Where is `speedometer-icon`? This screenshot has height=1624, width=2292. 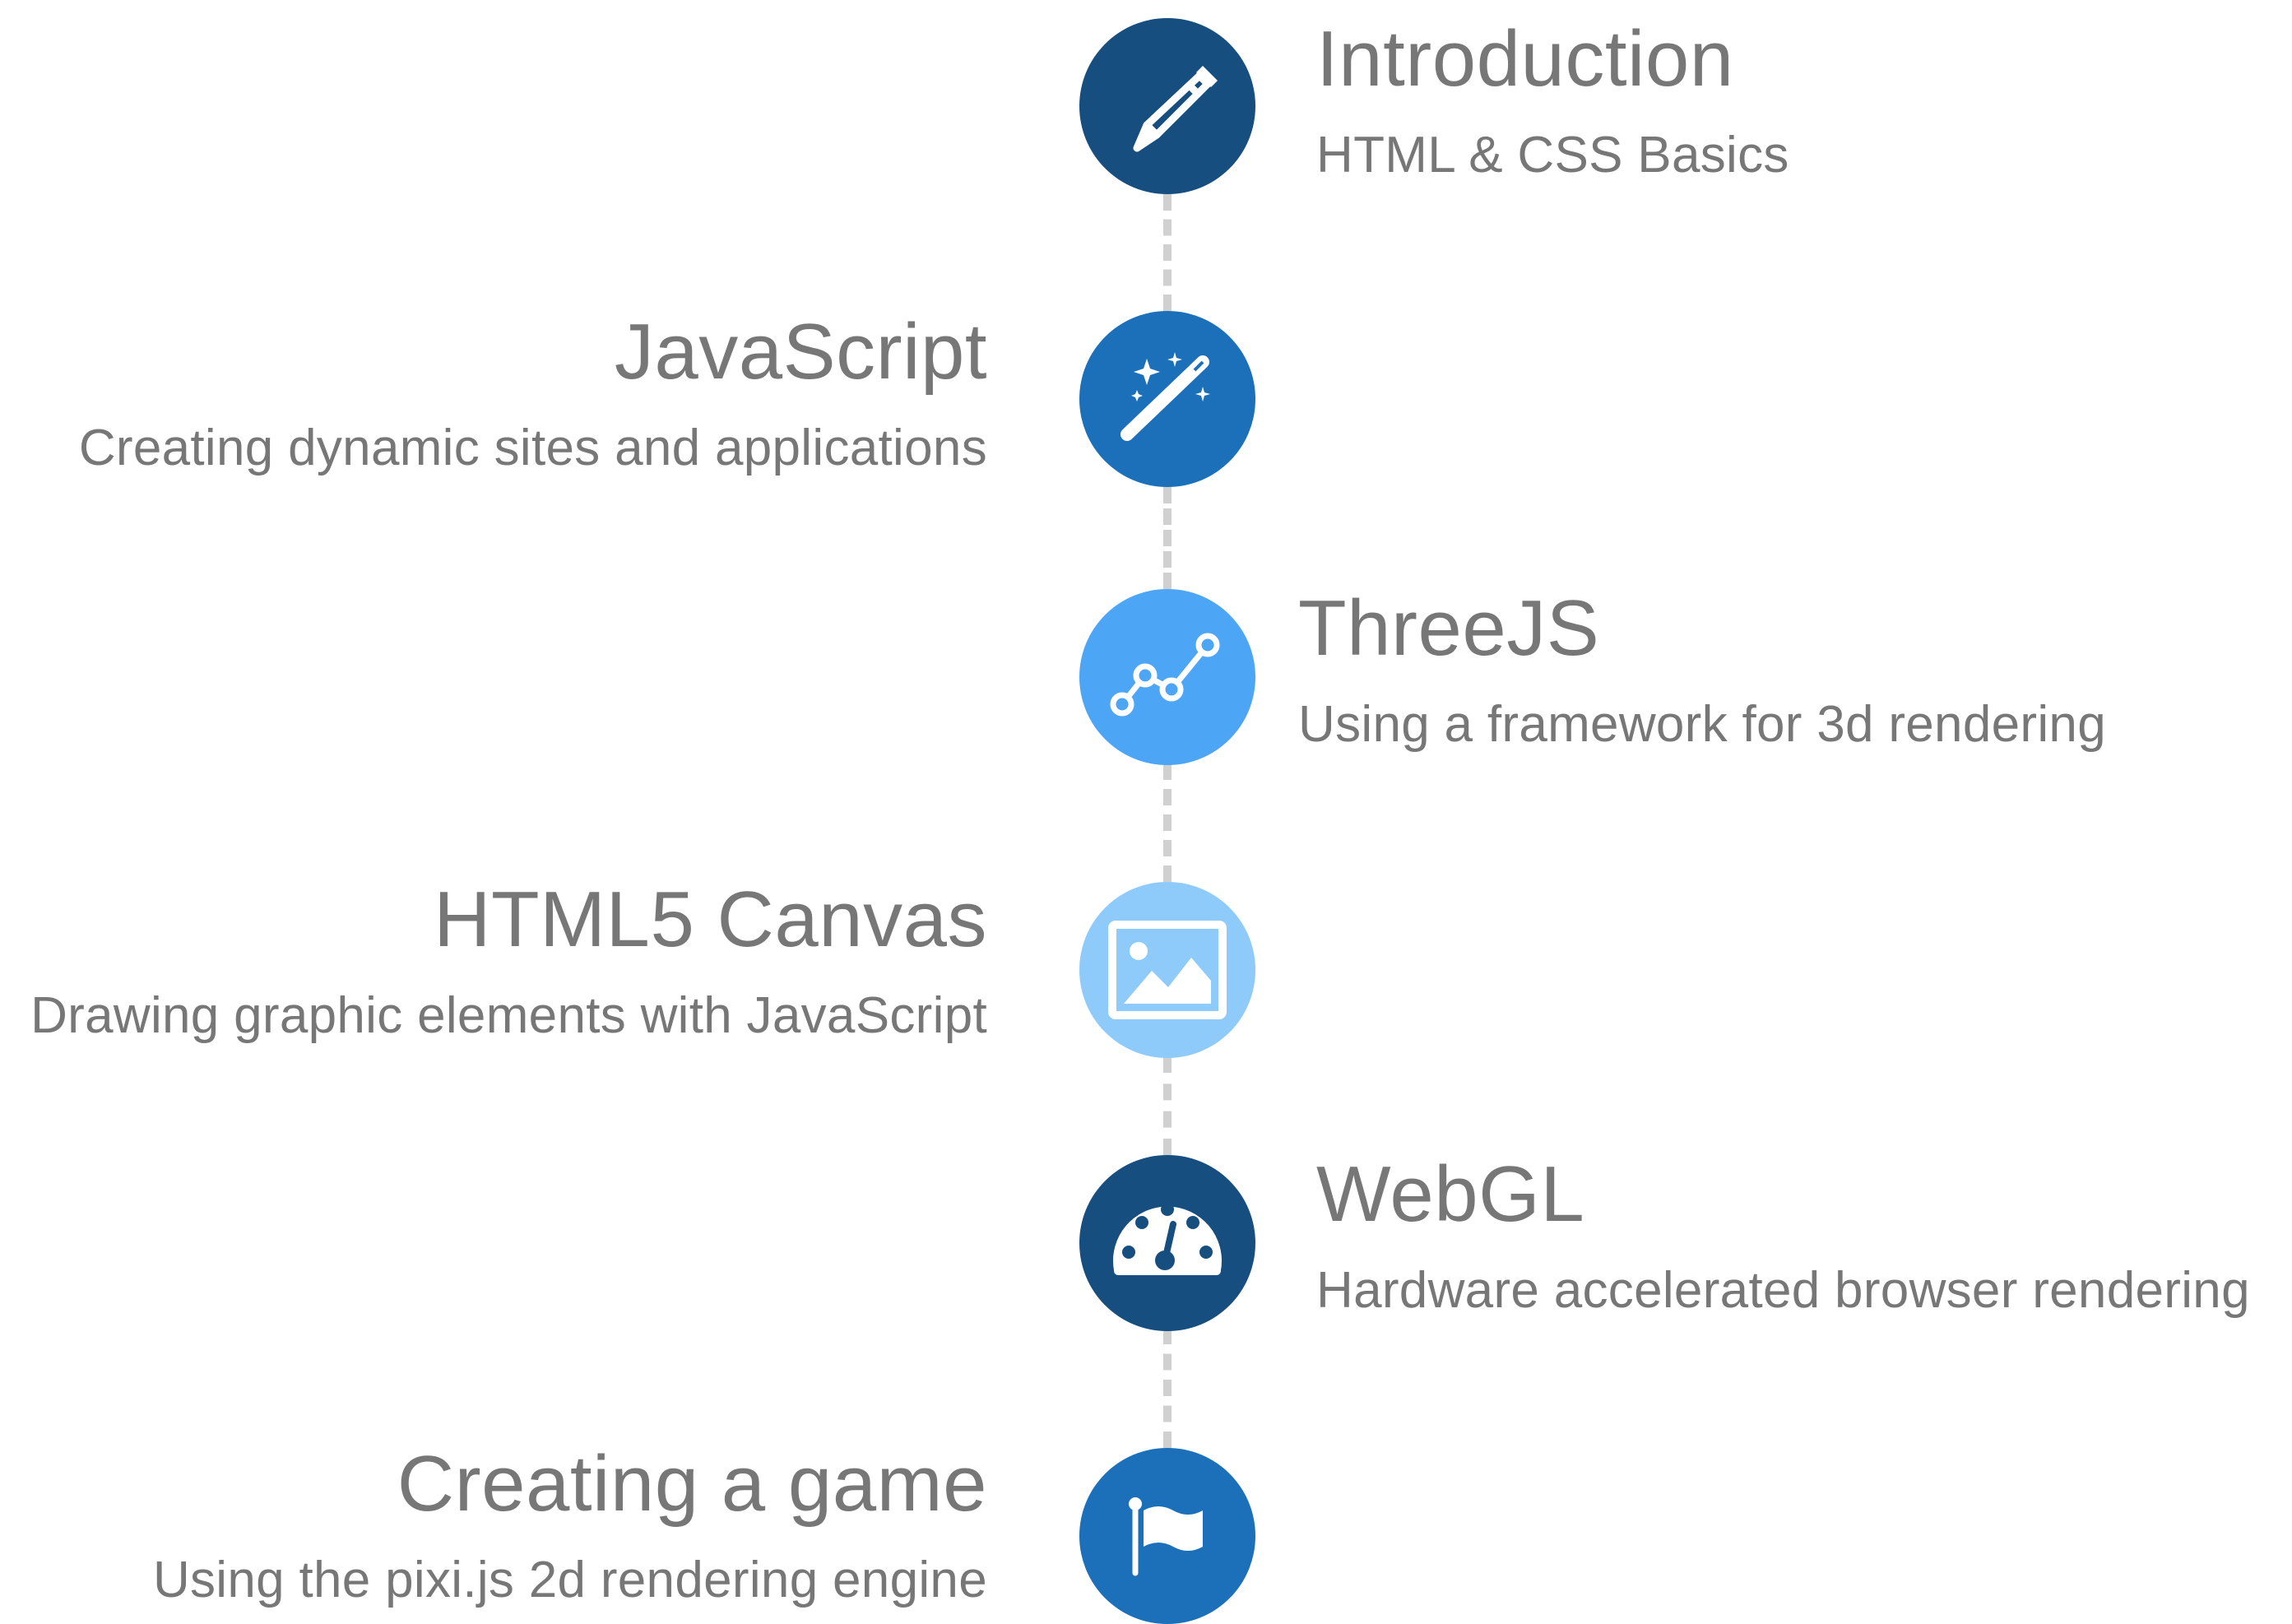
speedometer-icon is located at coordinates (1167, 1243).